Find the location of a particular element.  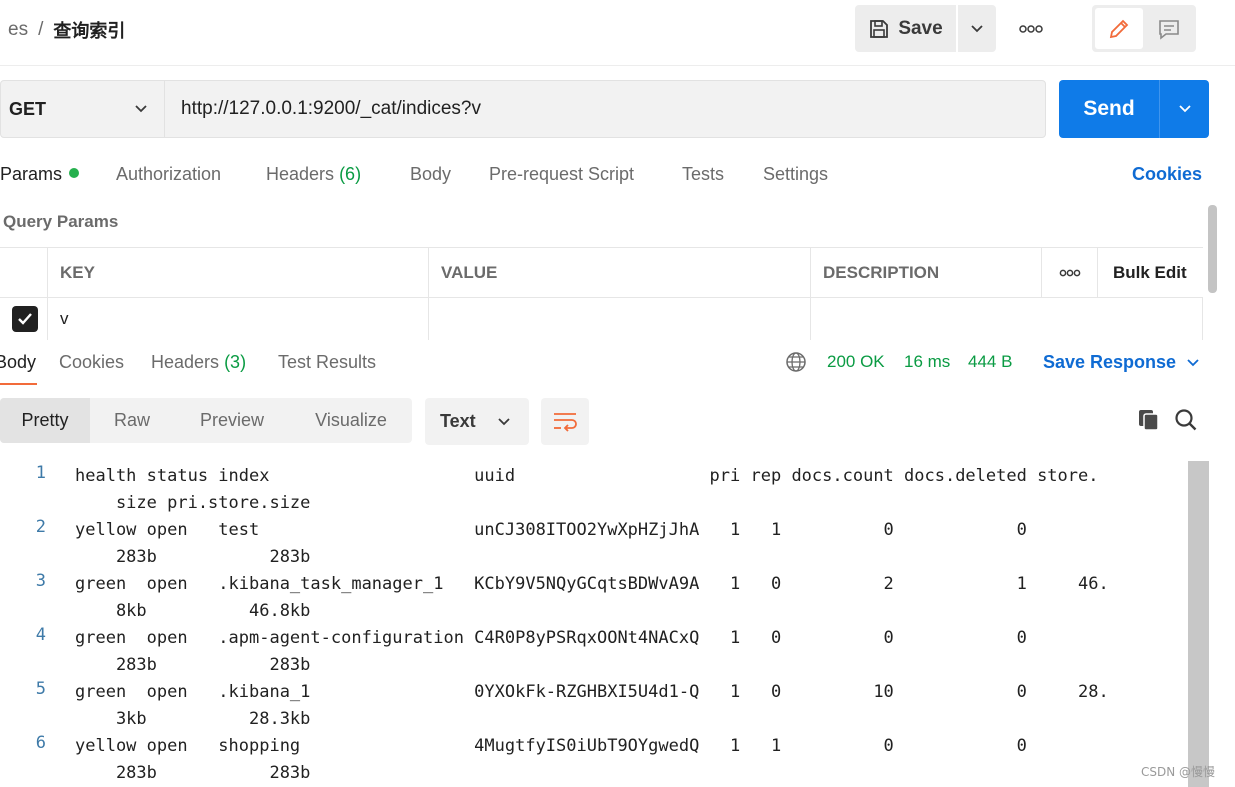

edit-mode-button is located at coordinates (1119, 28).